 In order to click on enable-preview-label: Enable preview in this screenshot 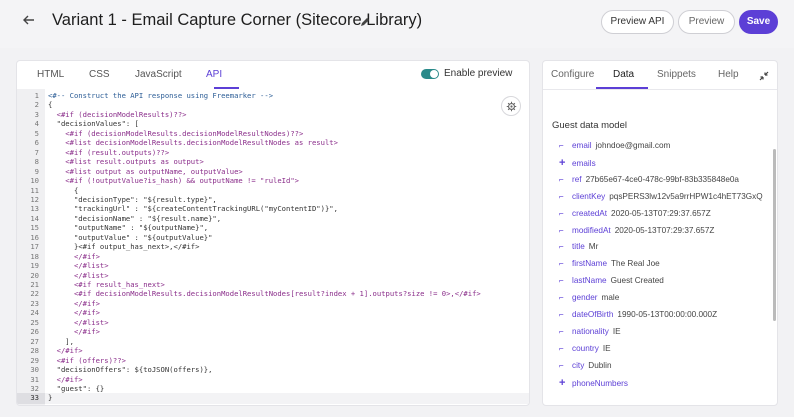, I will do `click(478, 73)`.